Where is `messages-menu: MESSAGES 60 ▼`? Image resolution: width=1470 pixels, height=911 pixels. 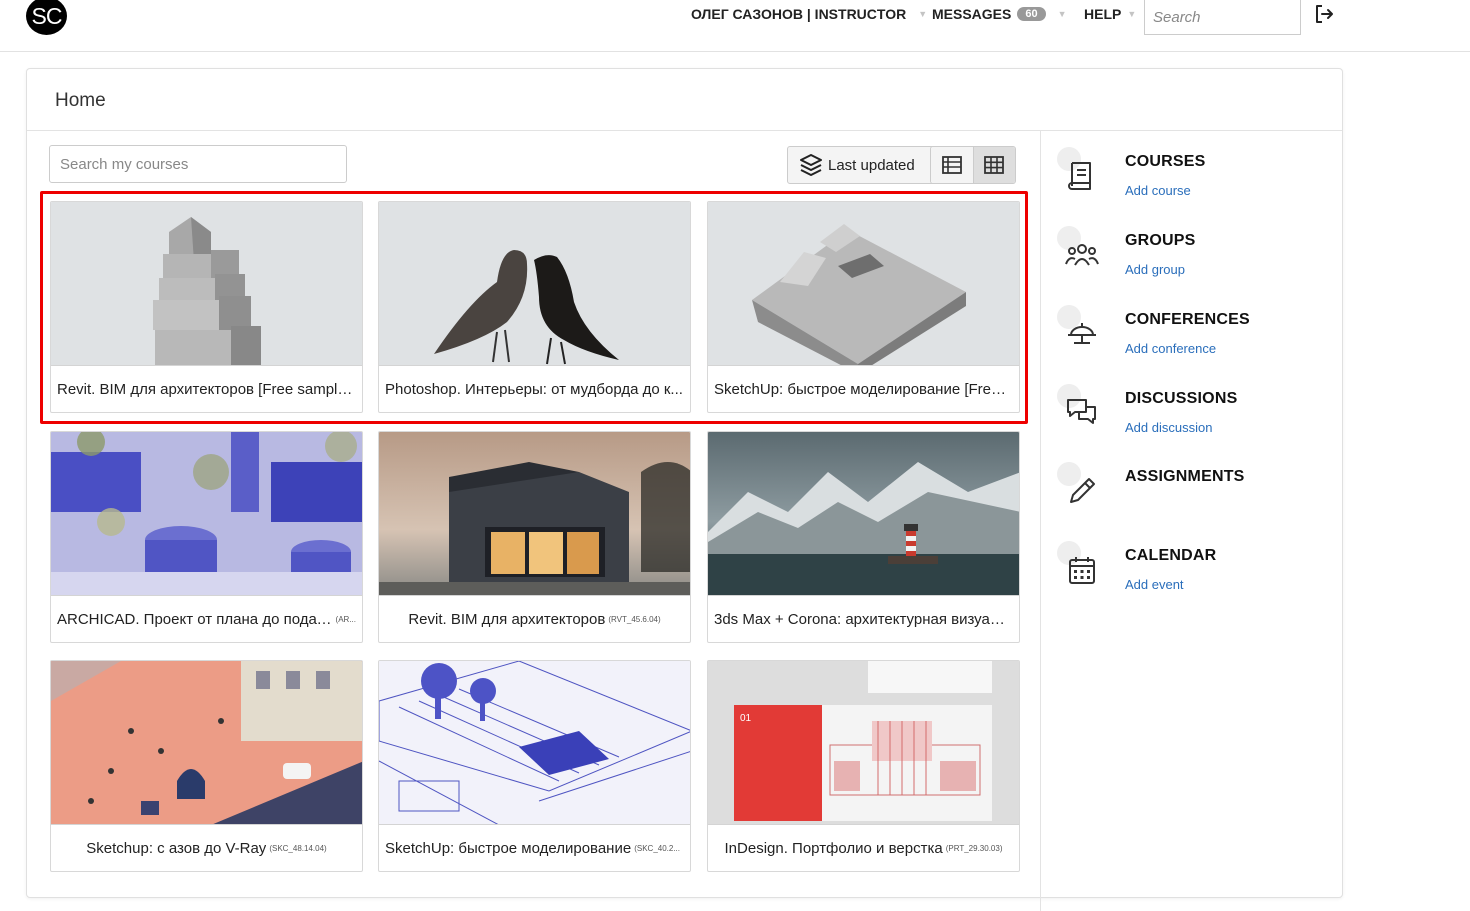 messages-menu: MESSAGES 60 ▼ is located at coordinates (999, 14).